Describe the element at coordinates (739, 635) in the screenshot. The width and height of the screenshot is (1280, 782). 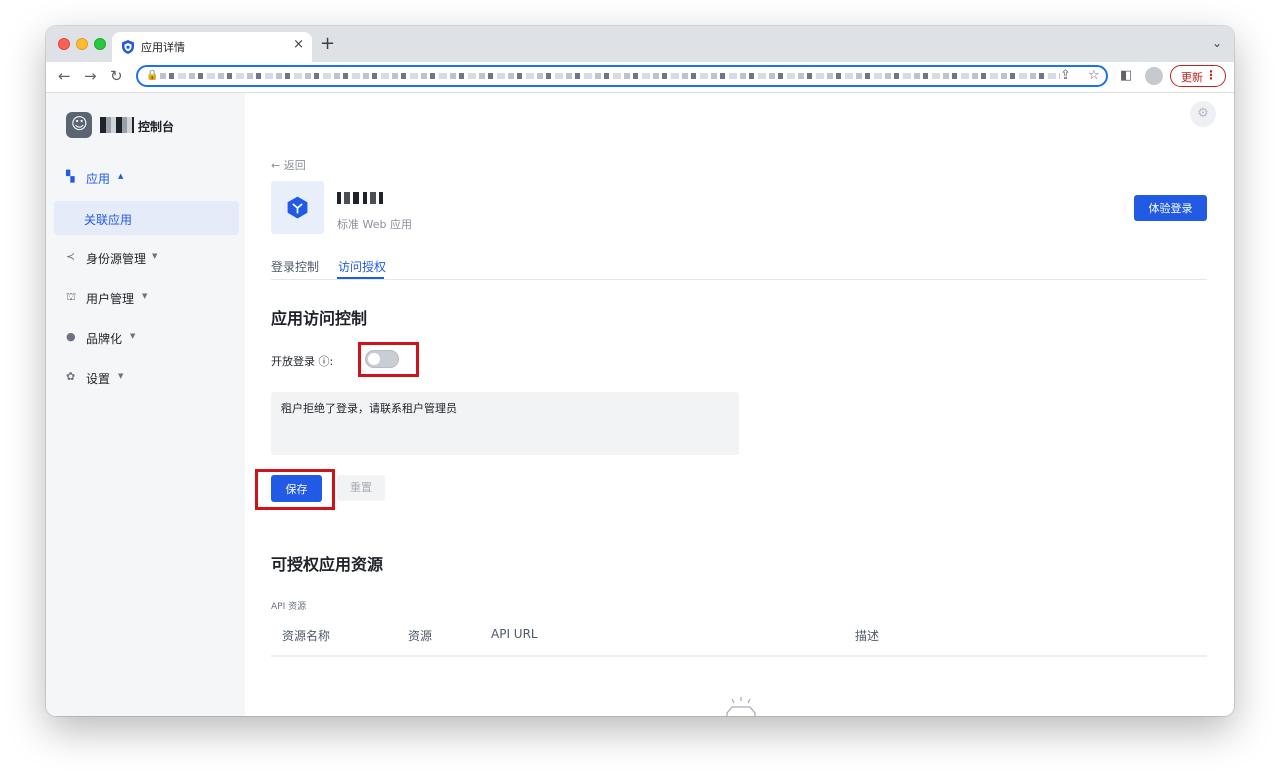
I see `resources-table-header: 资源名称 资源 API URL 描述` at that location.